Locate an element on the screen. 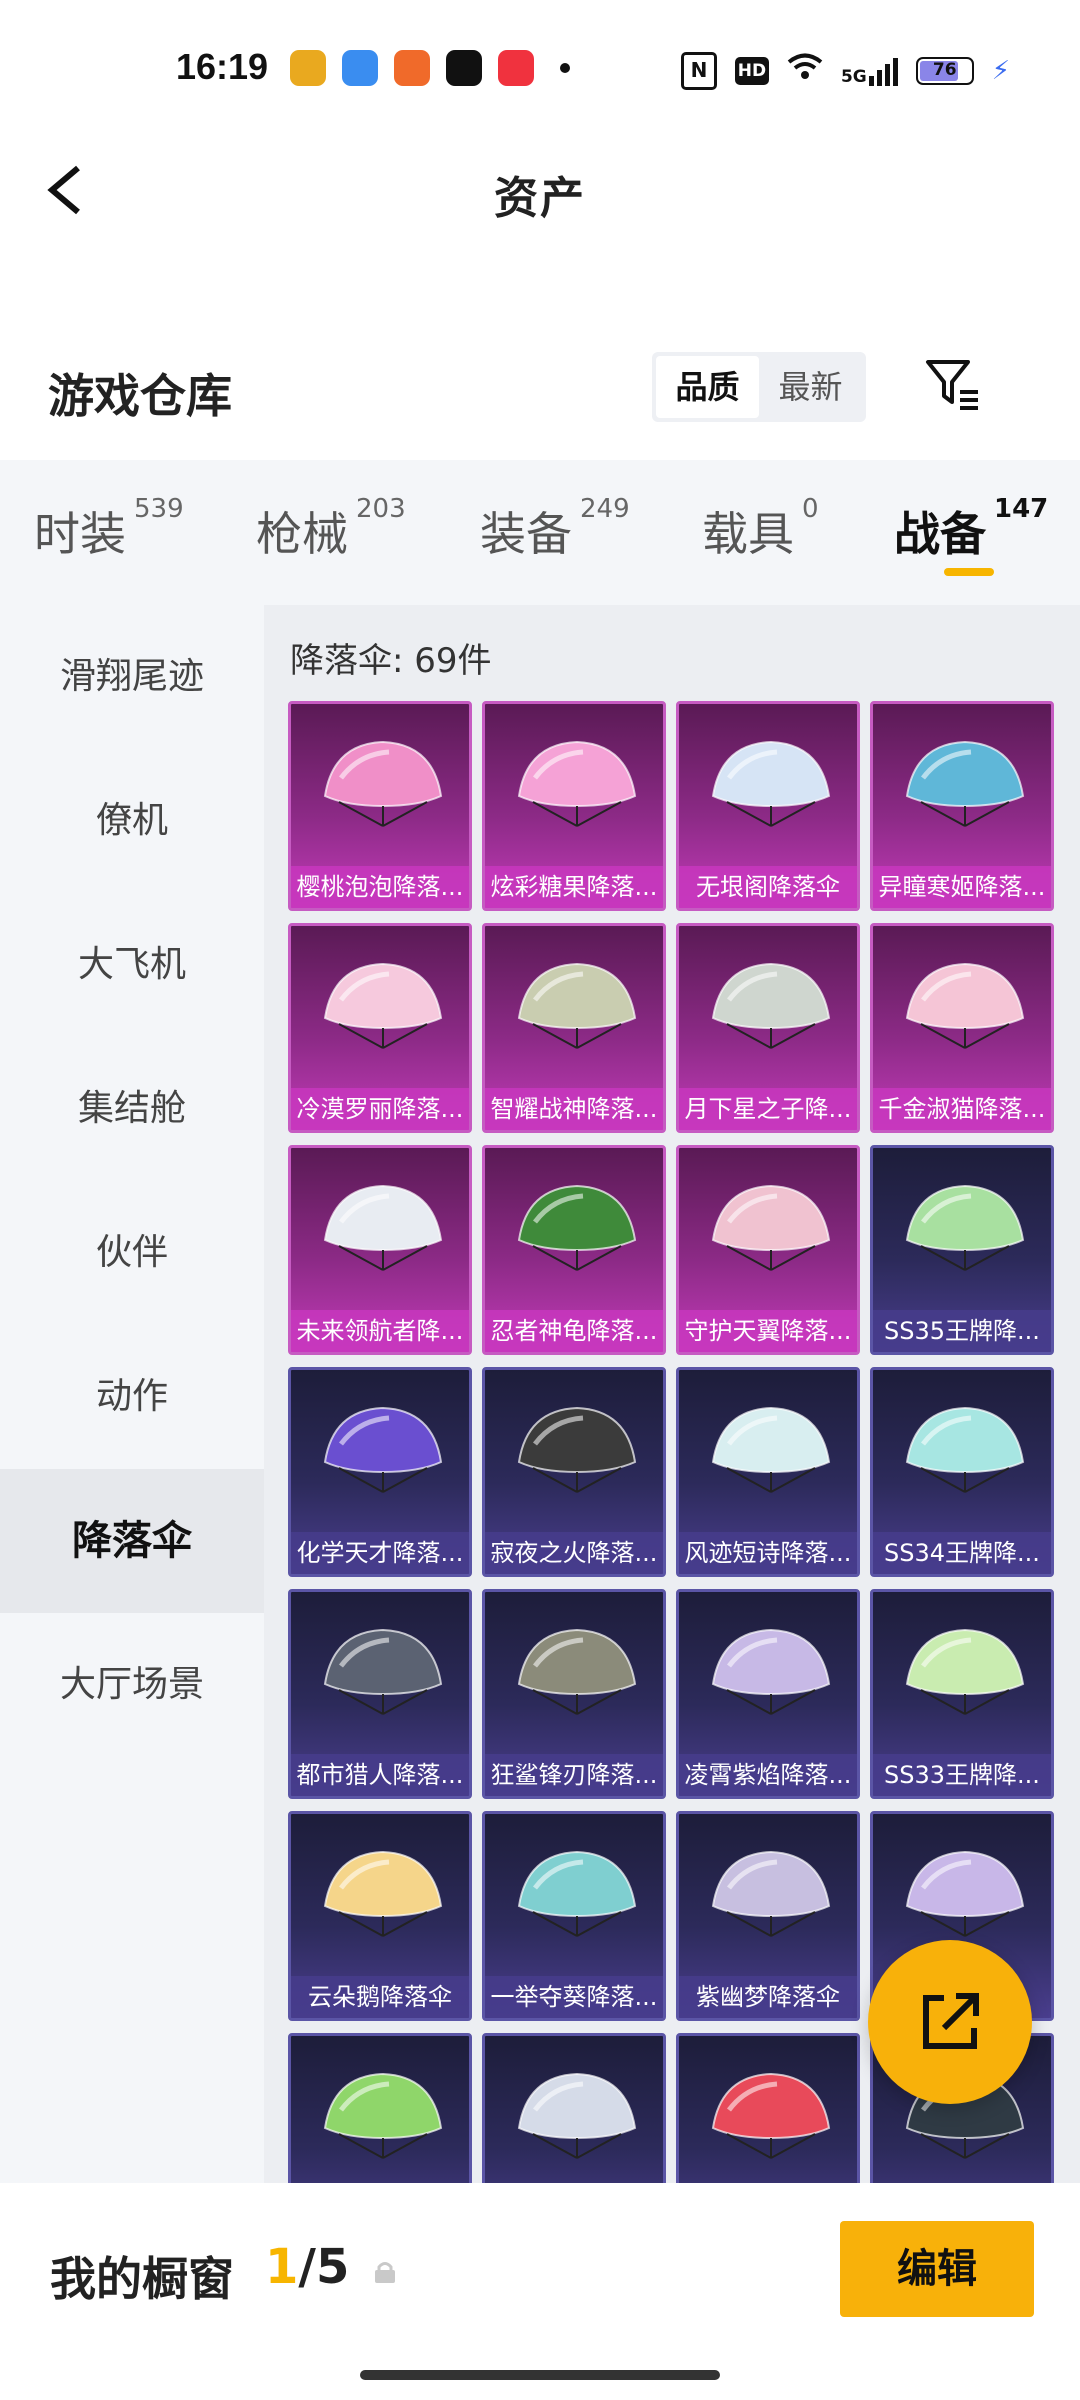 This screenshot has width=1080, height=2400. parachute-item-card: 云朵鹅降落伞 is located at coordinates (380, 1916).